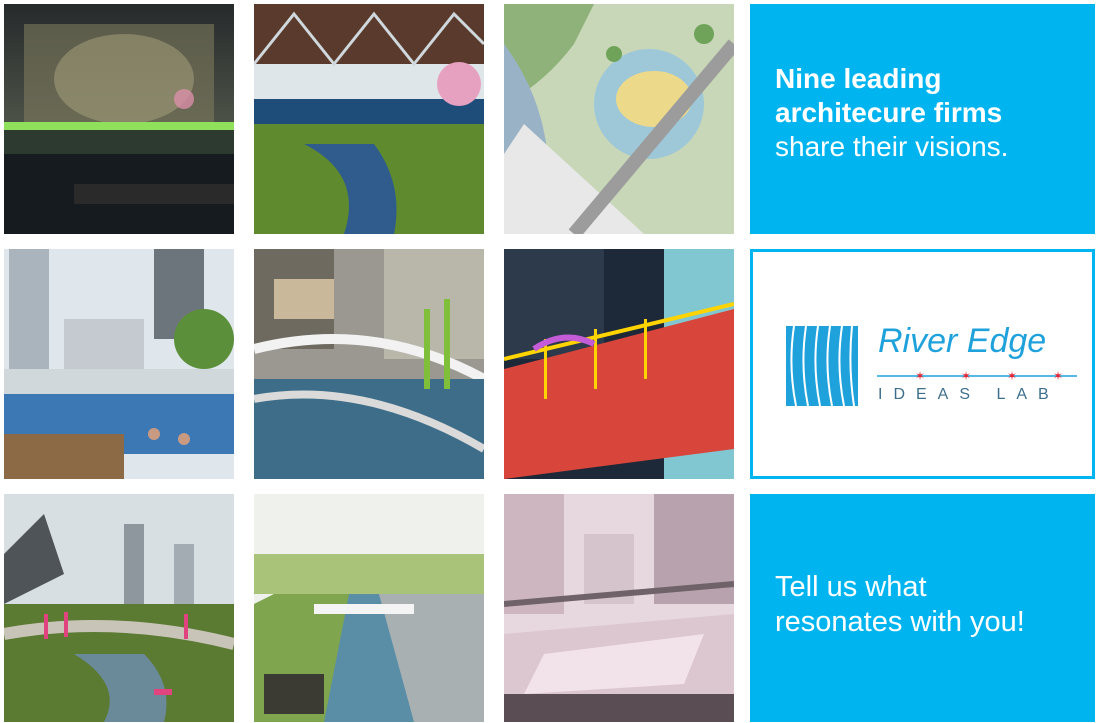  Describe the element at coordinates (969, 394) in the screenshot. I see `logo-subtitle: IDEAS LAB` at that location.